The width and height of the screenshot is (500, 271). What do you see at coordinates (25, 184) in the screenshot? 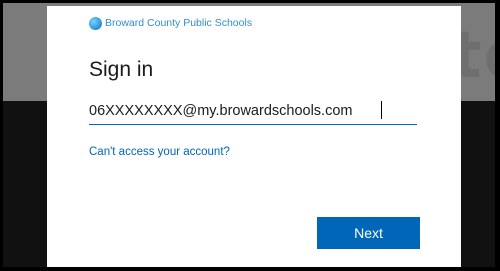
I see `background-shape-left` at bounding box center [25, 184].